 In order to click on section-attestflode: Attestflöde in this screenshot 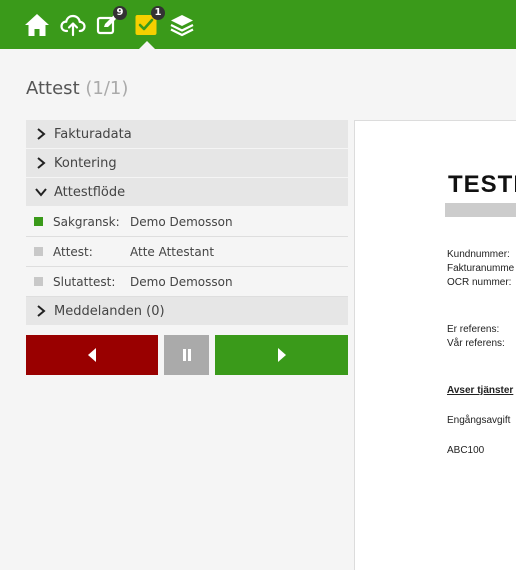, I will do `click(187, 192)`.